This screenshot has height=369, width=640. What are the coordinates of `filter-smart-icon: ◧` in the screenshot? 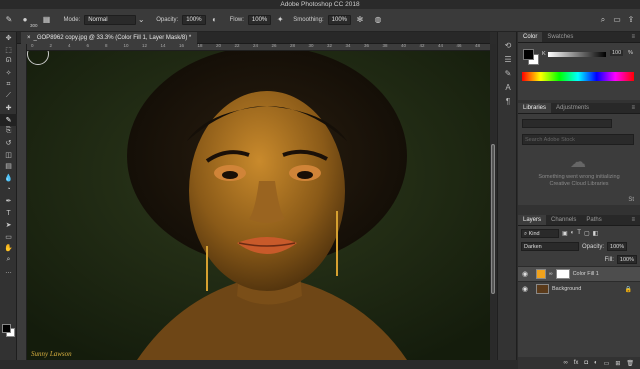 It's located at (596, 233).